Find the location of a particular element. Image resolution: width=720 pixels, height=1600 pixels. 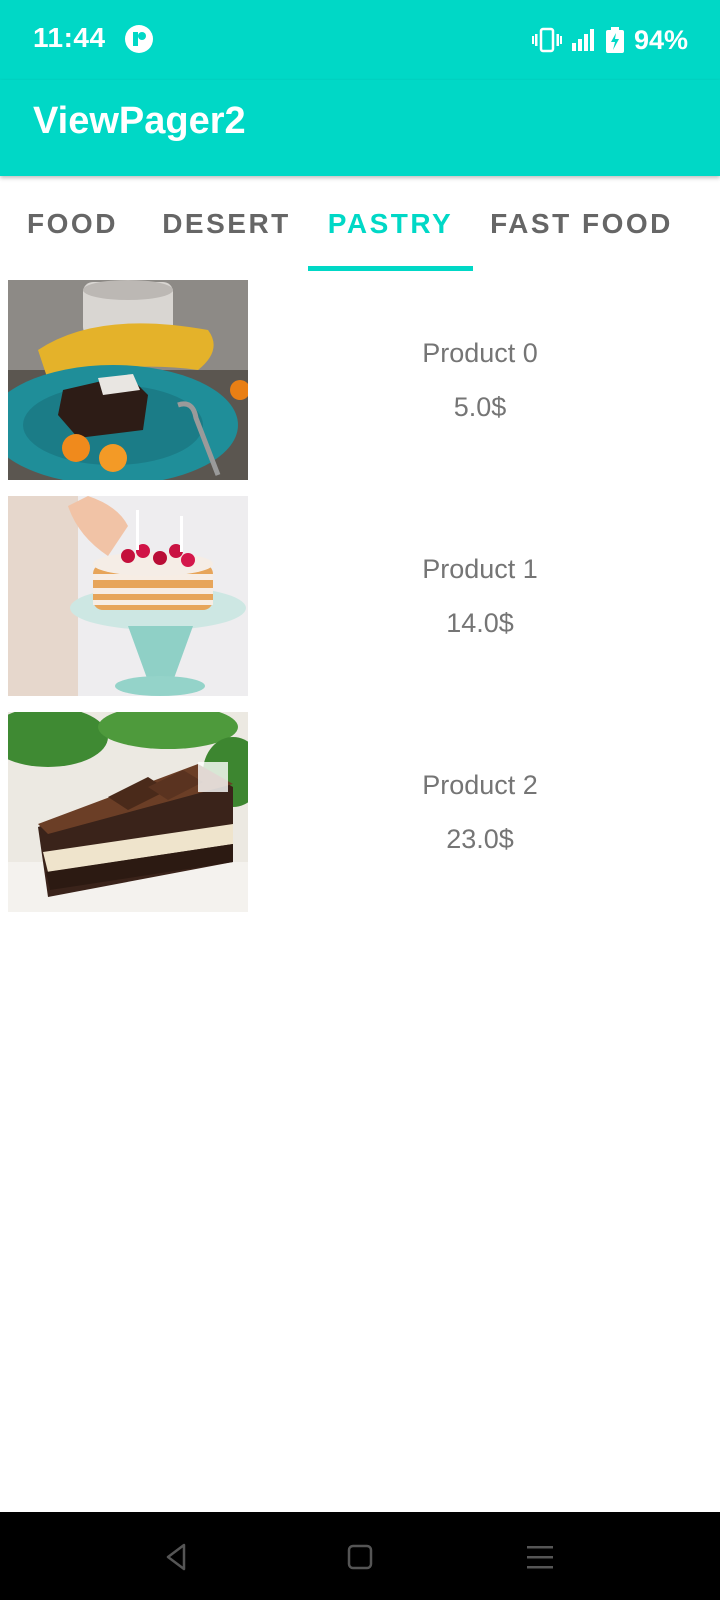

product-price: 5.0$ is located at coordinates (480, 407).